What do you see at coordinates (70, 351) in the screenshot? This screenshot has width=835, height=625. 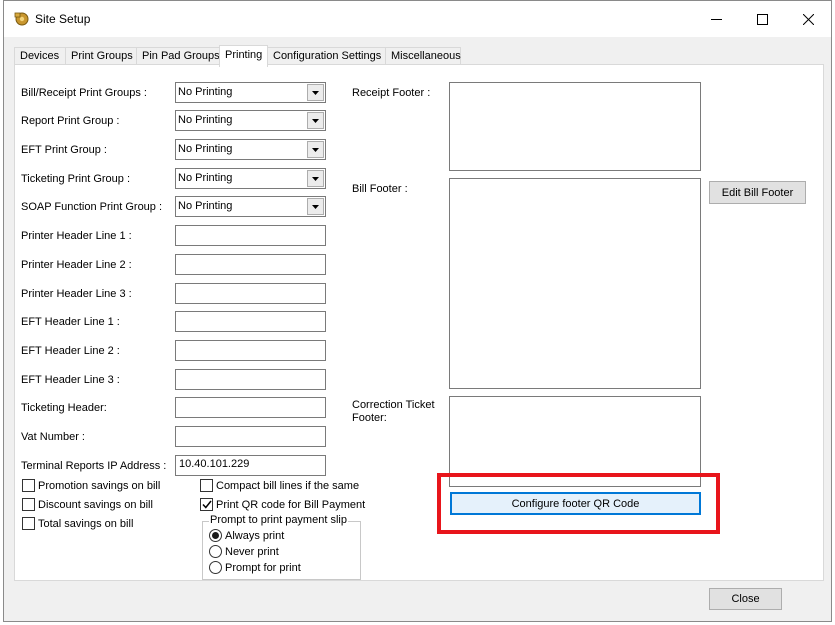 I see `eft-header-line-2-label: EFT Header Line 2 :` at bounding box center [70, 351].